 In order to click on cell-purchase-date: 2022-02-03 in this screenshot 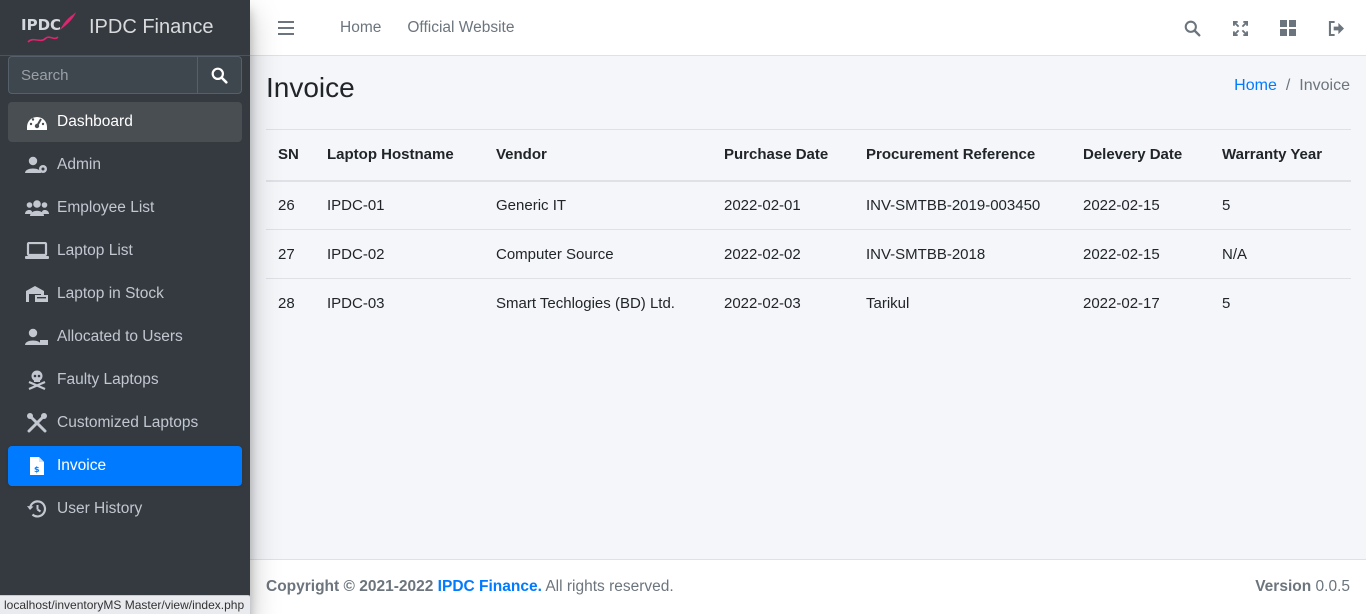, I will do `click(762, 303)`.